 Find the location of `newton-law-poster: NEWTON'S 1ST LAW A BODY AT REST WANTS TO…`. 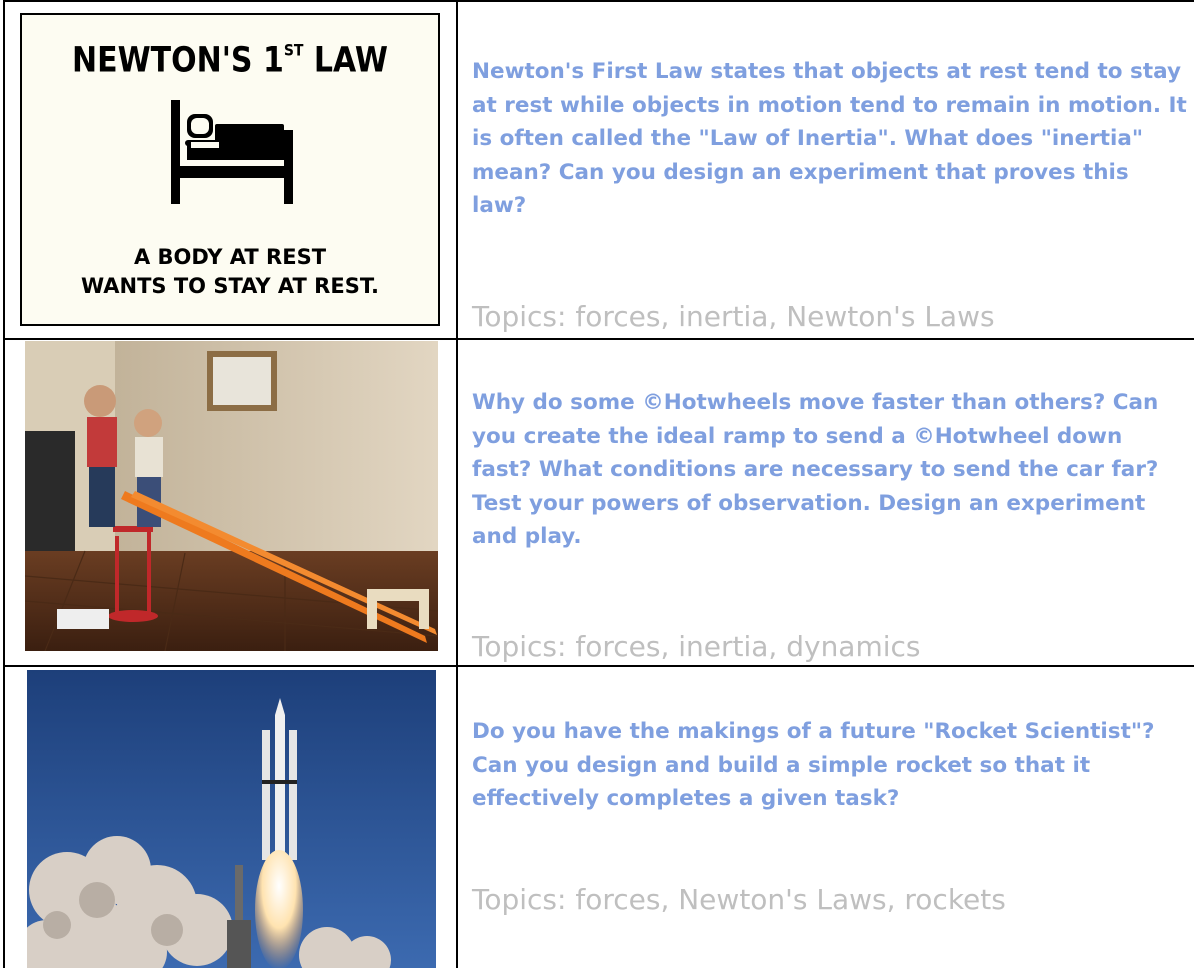

newton-law-poster: NEWTON'S 1ST LAW A BODY AT REST WANTS TO… is located at coordinates (230, 169).